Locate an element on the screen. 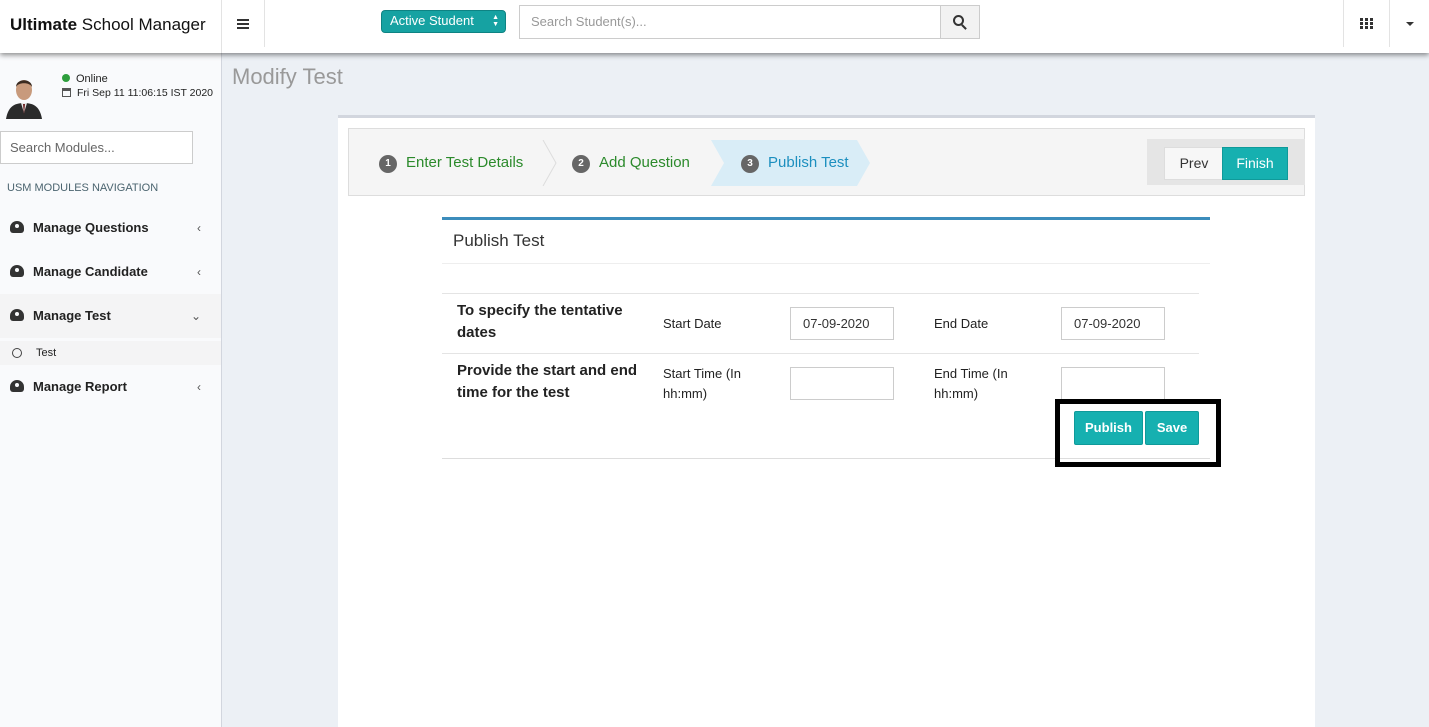 Image resolution: width=1429 pixels, height=727 pixels. prev-button: Prev is located at coordinates (1194, 163).